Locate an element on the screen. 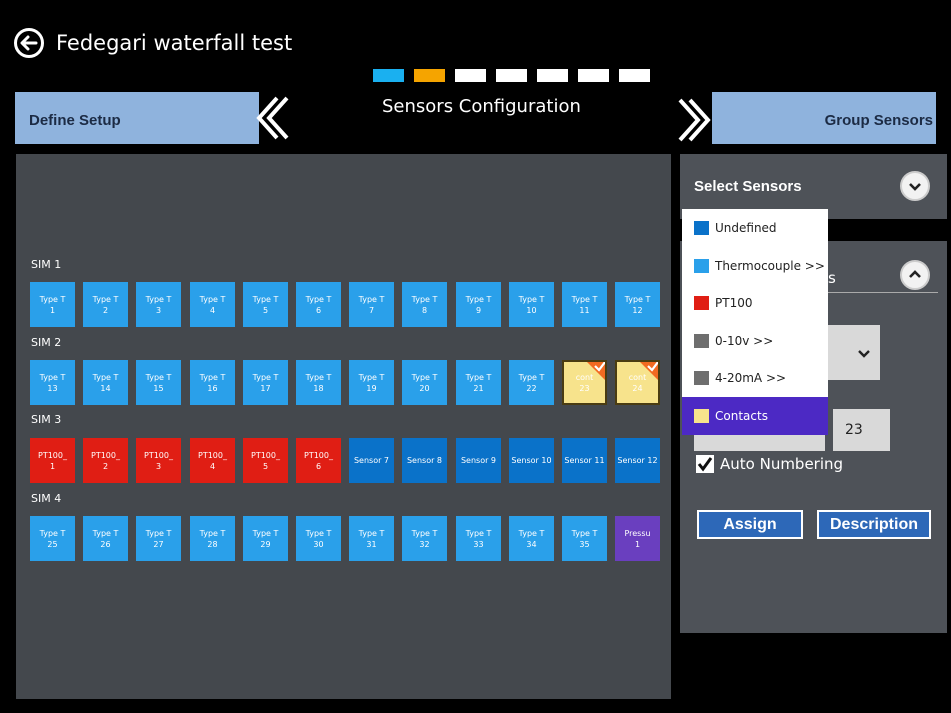 The height and width of the screenshot is (713, 951). sensor-tile: Type T4 is located at coordinates (212, 304).